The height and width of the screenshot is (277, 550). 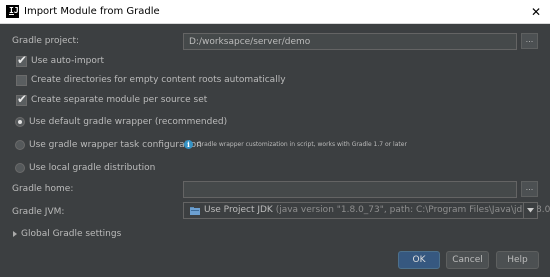 What do you see at coordinates (350, 189) in the screenshot?
I see `gradle-home-field` at bounding box center [350, 189].